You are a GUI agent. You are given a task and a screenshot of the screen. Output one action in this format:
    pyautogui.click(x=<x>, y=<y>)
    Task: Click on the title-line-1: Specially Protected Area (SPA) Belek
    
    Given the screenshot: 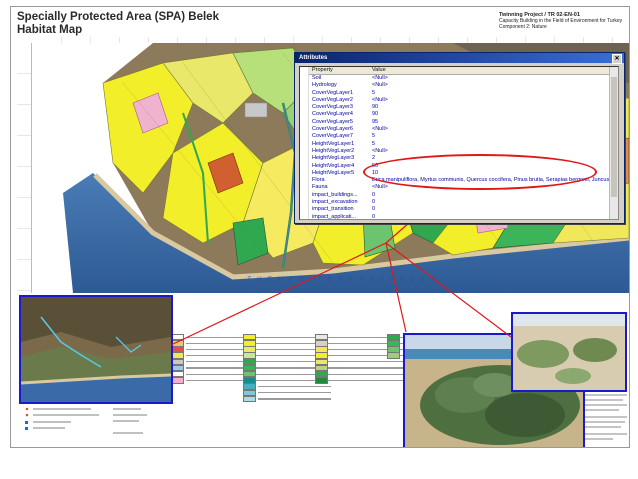 What is the action you would take?
    pyautogui.click(x=118, y=17)
    